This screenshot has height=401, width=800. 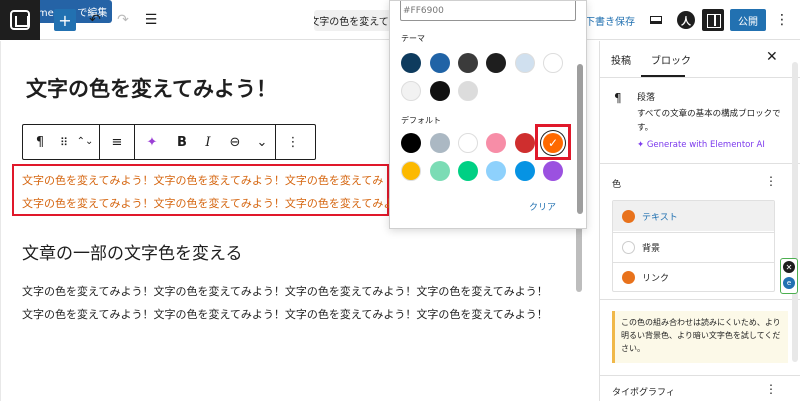 I want to click on redo-icon: ↷, so click(x=123, y=20).